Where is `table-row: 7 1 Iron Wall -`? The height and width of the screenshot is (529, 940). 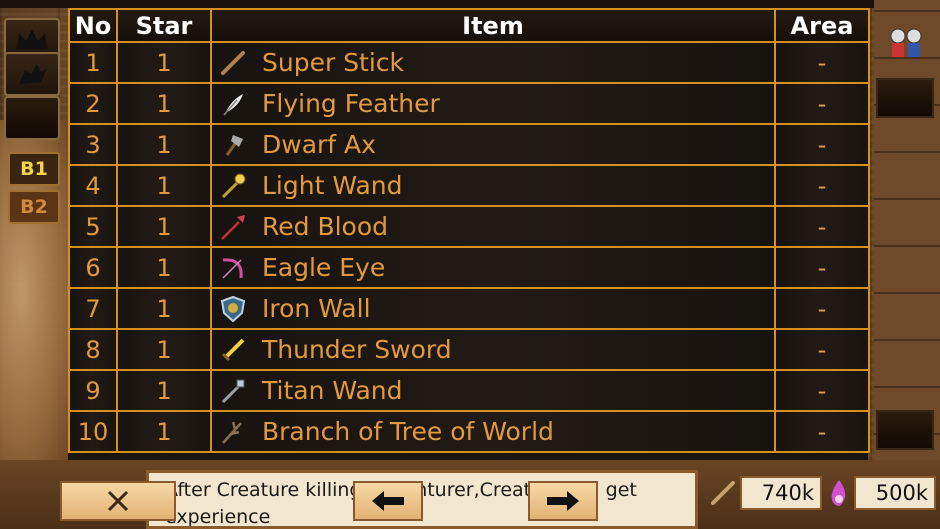
table-row: 7 1 Iron Wall - is located at coordinates (469, 308).